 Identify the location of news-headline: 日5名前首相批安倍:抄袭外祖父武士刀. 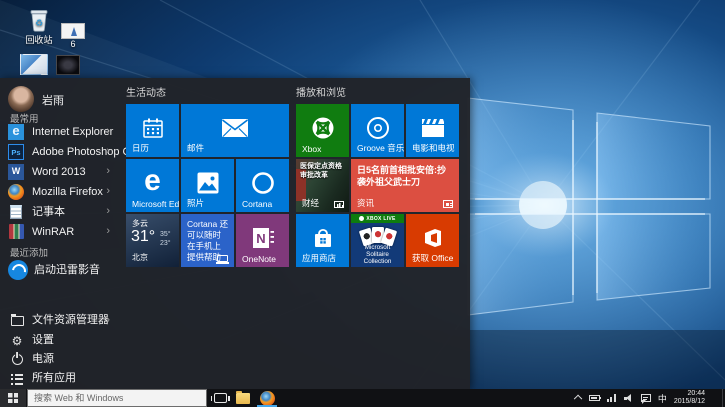
(402, 176).